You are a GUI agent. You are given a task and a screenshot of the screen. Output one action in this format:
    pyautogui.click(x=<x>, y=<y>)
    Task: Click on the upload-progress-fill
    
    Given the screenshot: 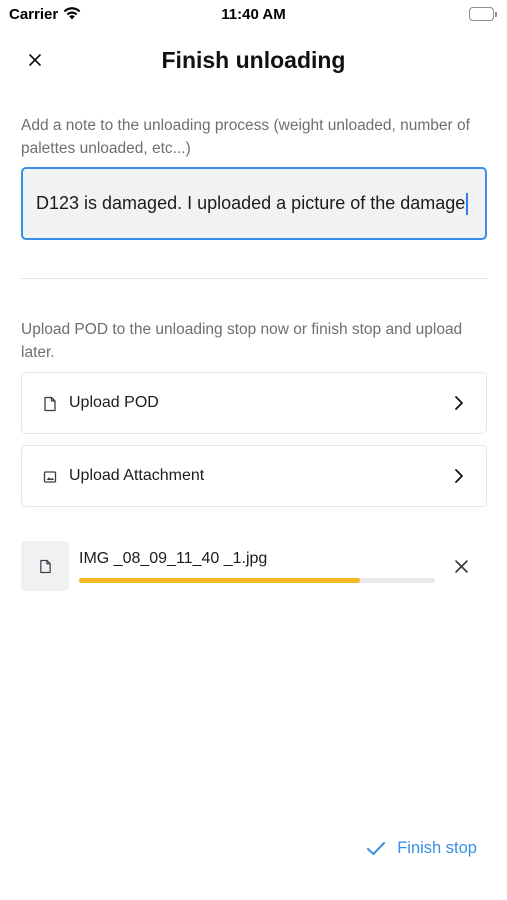 What is the action you would take?
    pyautogui.click(x=220, y=580)
    